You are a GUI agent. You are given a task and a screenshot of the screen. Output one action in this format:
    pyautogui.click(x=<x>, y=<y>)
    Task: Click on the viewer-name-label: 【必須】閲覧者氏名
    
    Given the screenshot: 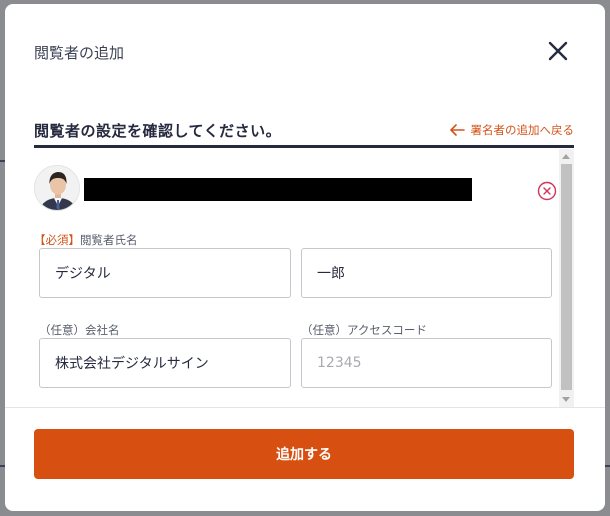 What is the action you would take?
    pyautogui.click(x=86, y=240)
    